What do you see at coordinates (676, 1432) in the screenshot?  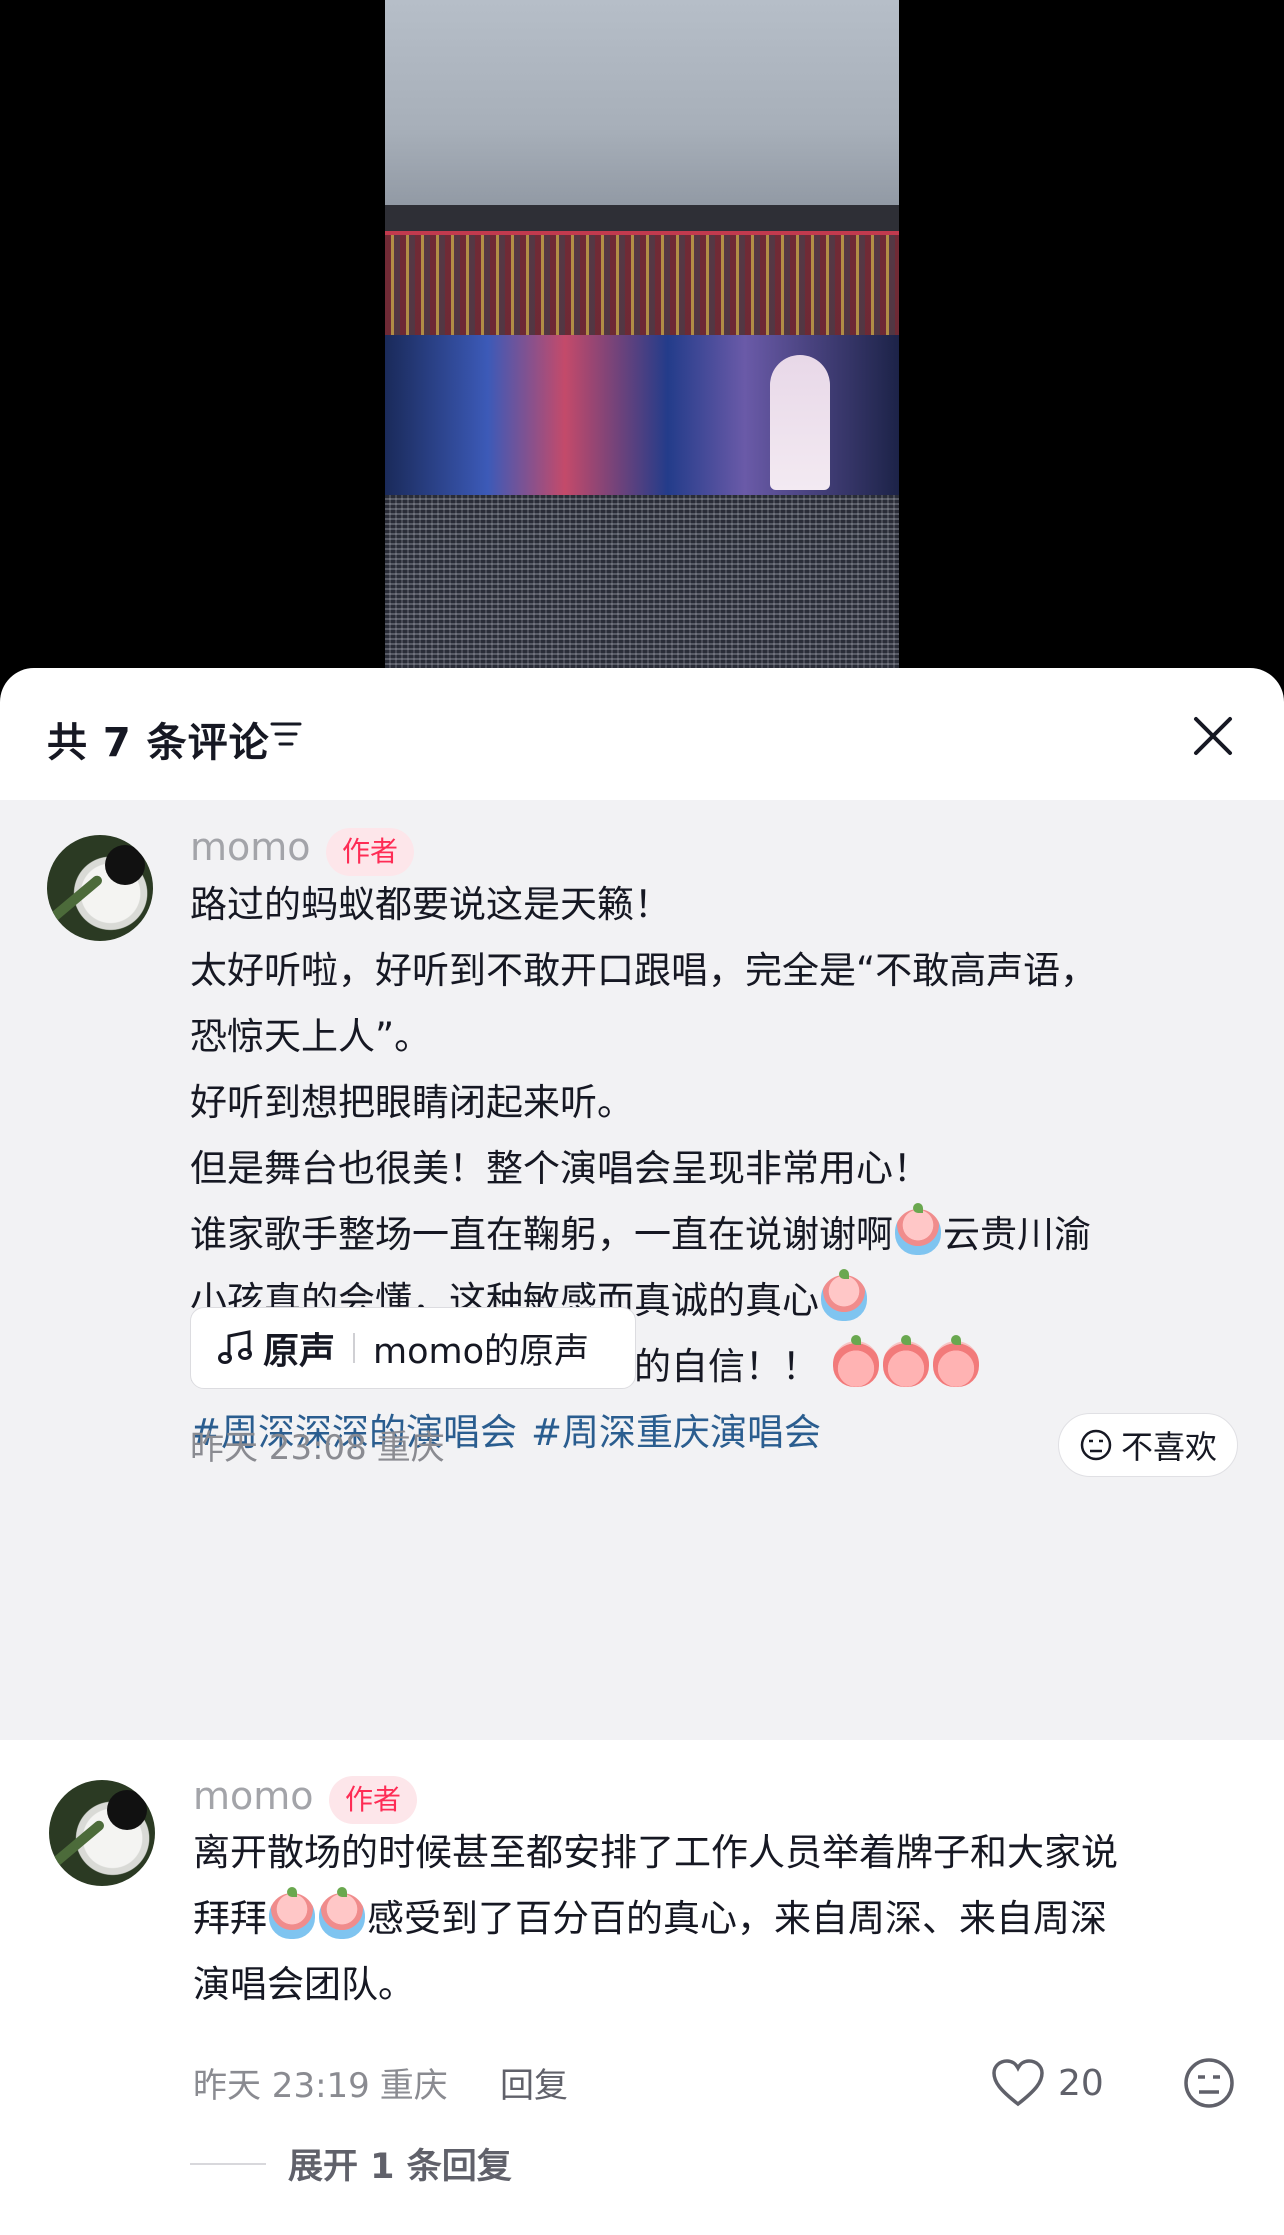 I see `hashtag-link: #周深重庆演唱会` at bounding box center [676, 1432].